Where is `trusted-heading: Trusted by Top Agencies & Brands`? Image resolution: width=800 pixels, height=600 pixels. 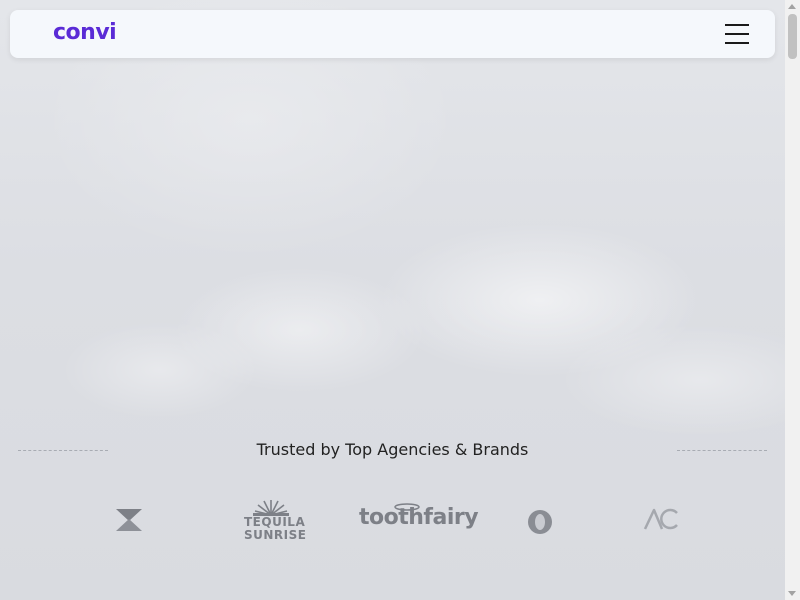
trusted-heading: Trusted by Top Agencies & Brands is located at coordinates (392, 449).